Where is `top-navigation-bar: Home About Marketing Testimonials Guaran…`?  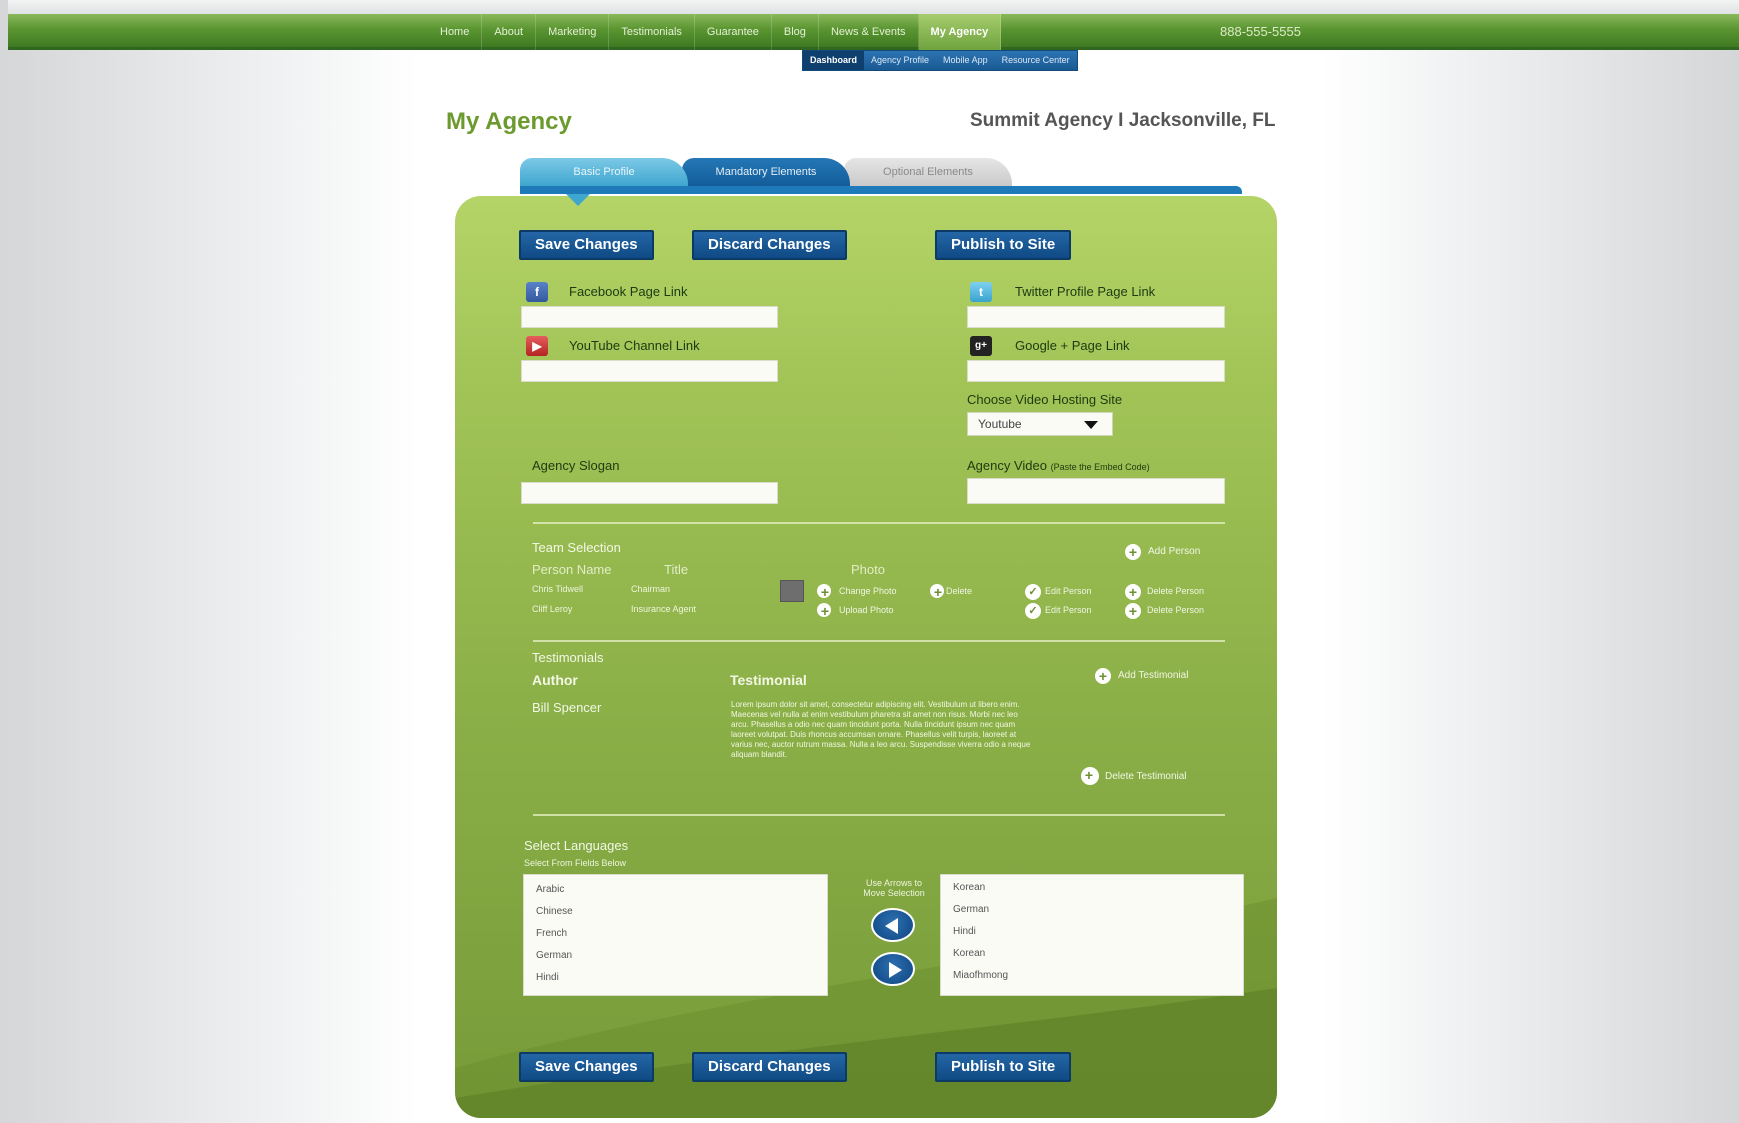
top-navigation-bar: Home About Marketing Testimonials Guaran… is located at coordinates (873, 32).